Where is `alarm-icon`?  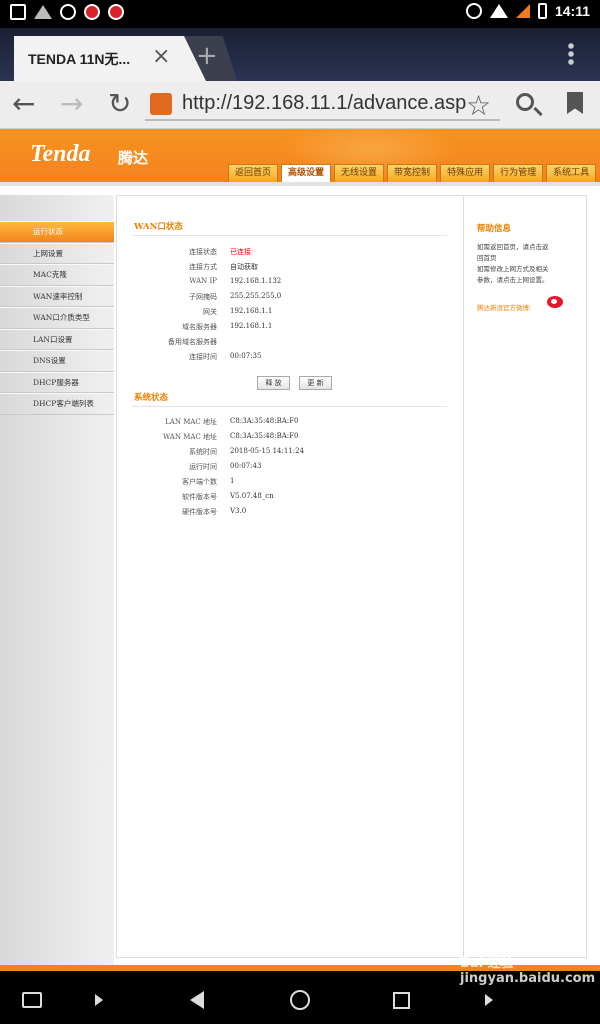 alarm-icon is located at coordinates (68, 12).